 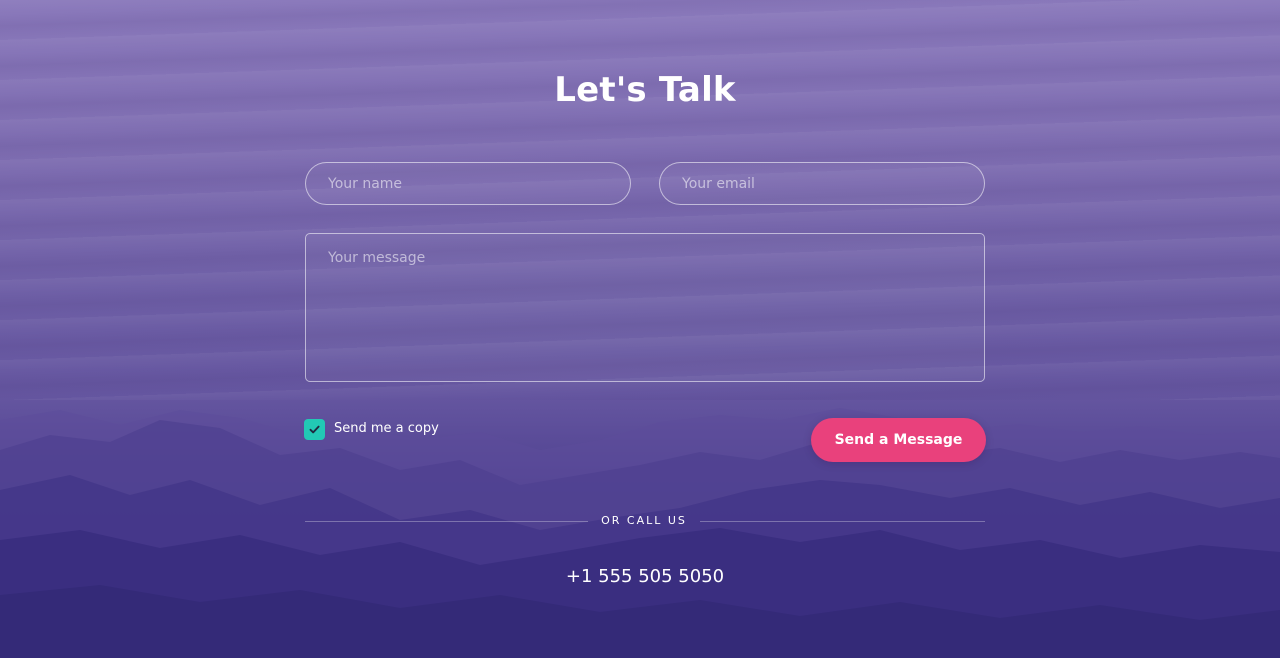 I want to click on divider-right, so click(x=842, y=521).